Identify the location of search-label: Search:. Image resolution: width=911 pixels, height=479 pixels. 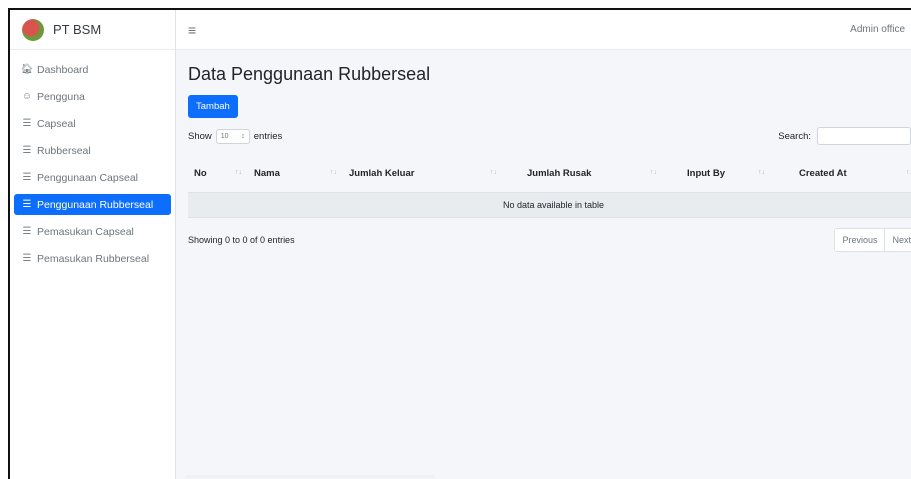
(794, 136).